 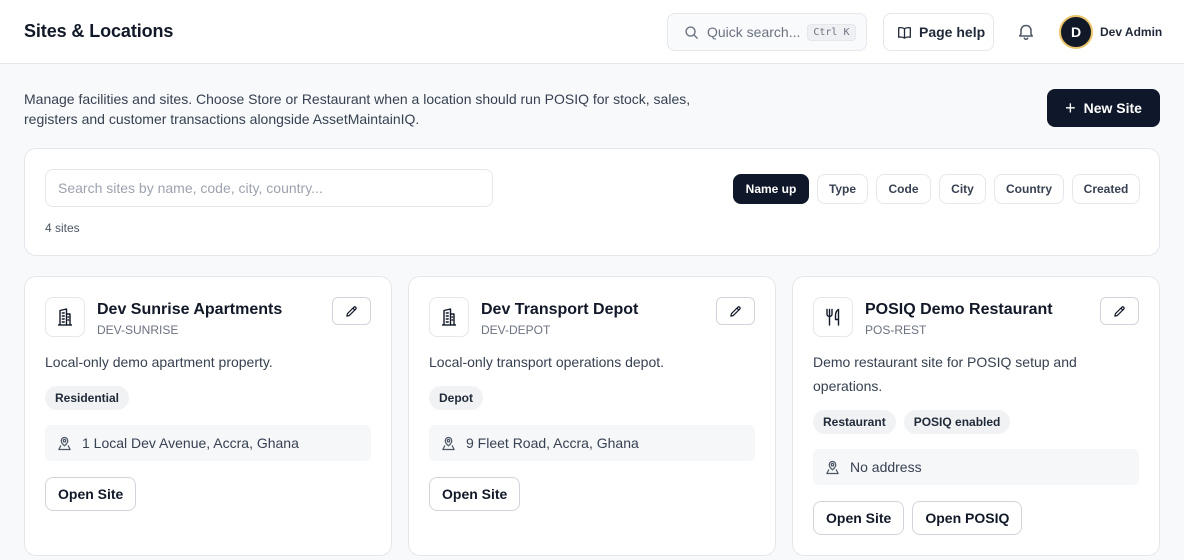 I want to click on site-name: POSIQ Demo Restaurant, so click(x=959, y=309).